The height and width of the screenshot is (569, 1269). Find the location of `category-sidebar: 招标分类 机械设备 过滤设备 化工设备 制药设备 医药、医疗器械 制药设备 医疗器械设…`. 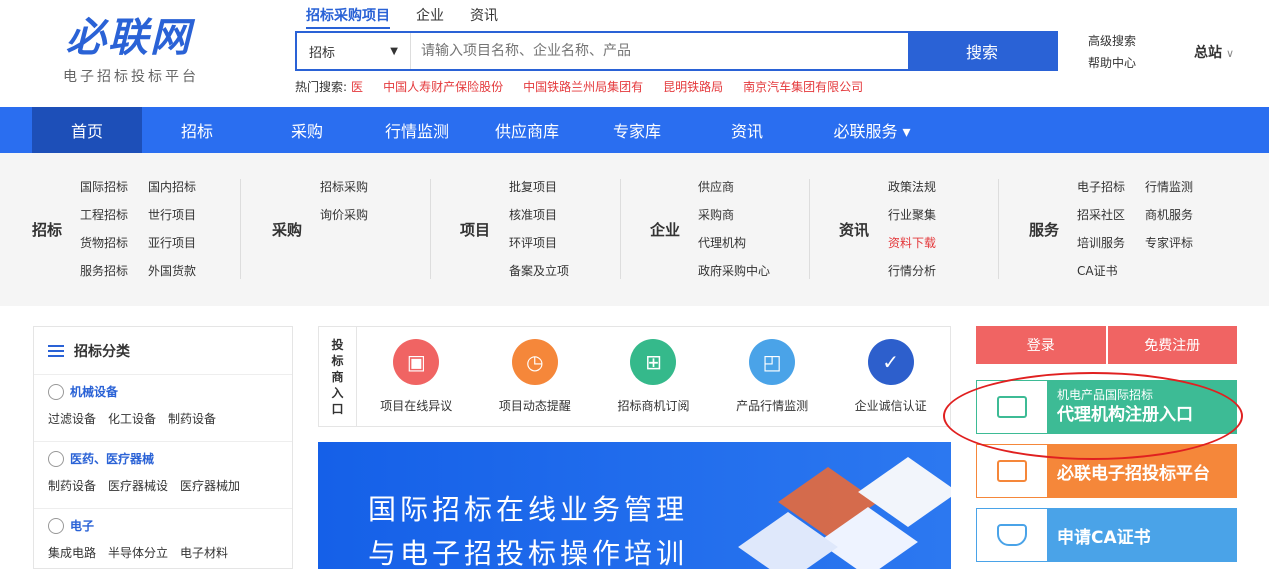

category-sidebar: 招标分类 机械设备 过滤设备 化工设备 制药设备 医药、医疗器械 制药设备 医疗器械设… is located at coordinates (163, 447).